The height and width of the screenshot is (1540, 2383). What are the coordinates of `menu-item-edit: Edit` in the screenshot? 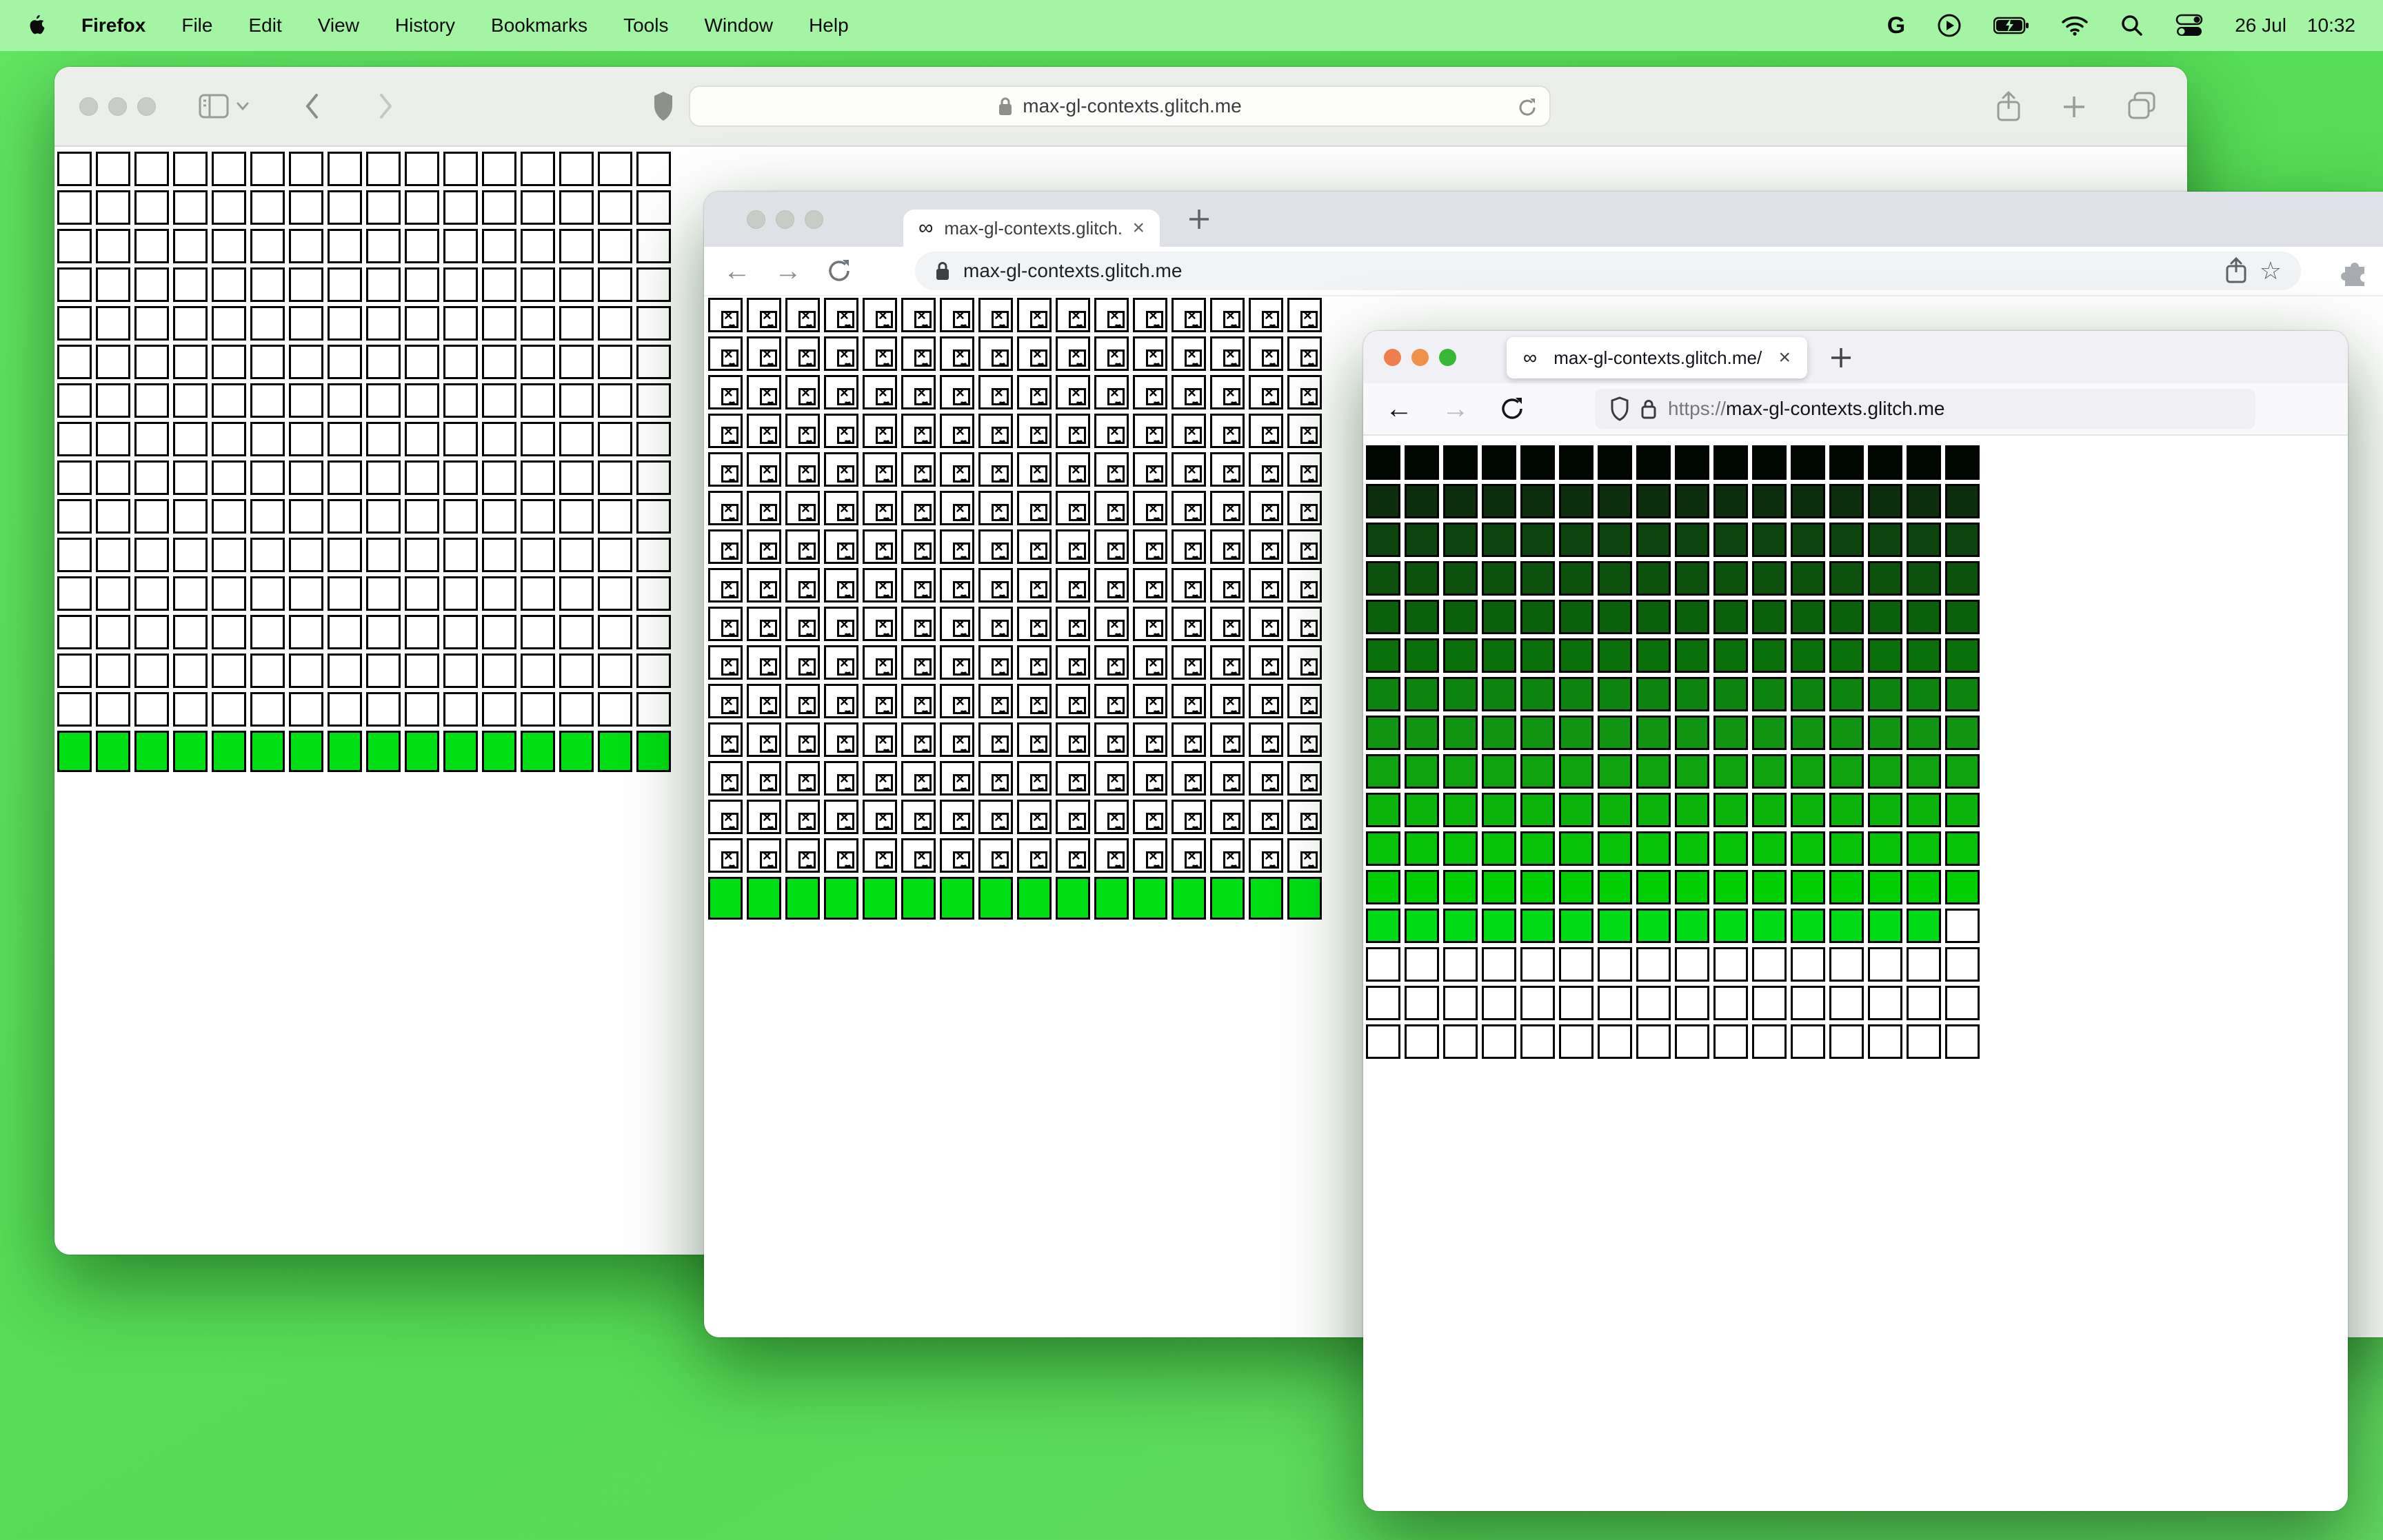 It's located at (264, 26).